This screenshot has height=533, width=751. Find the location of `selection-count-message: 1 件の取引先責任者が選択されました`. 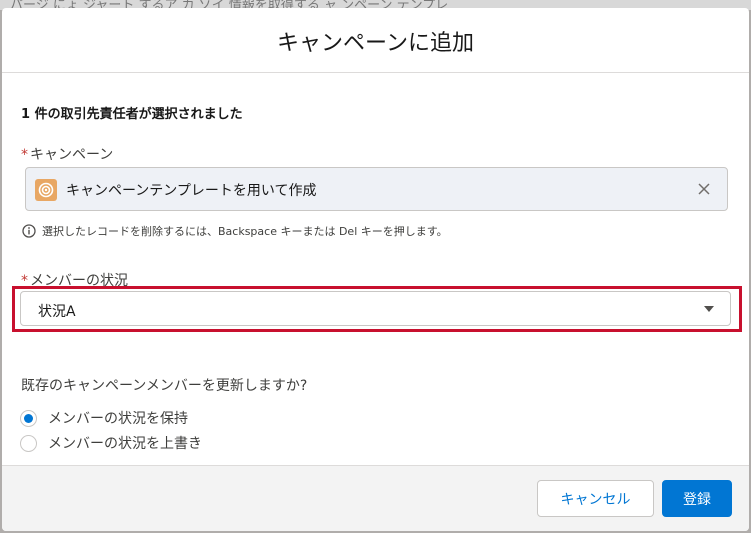

selection-count-message: 1 件の取引先責任者が選択されました is located at coordinates (132, 114).